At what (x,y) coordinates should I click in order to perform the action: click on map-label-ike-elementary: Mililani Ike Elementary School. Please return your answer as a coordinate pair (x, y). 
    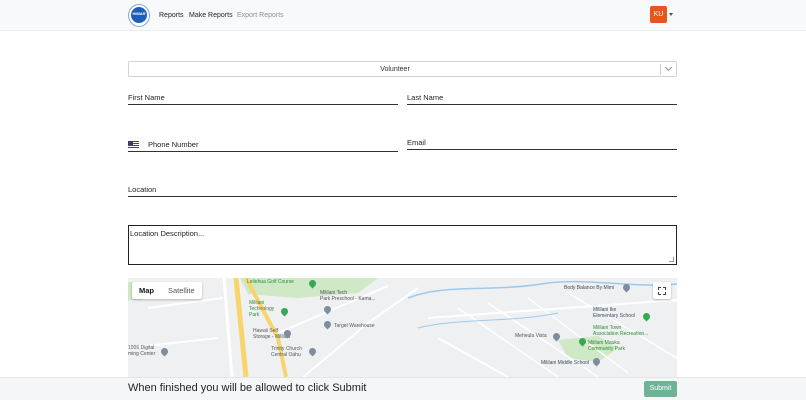
    Looking at the image, I should click on (614, 313).